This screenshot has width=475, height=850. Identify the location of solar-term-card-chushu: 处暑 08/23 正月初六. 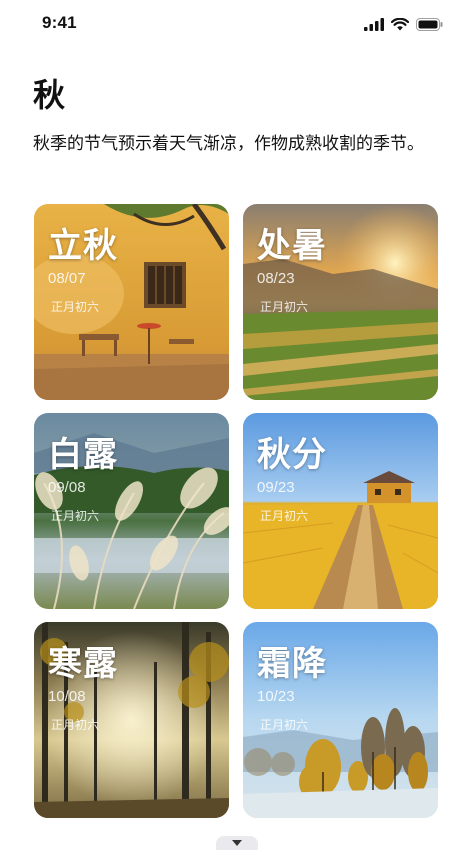
(340, 302).